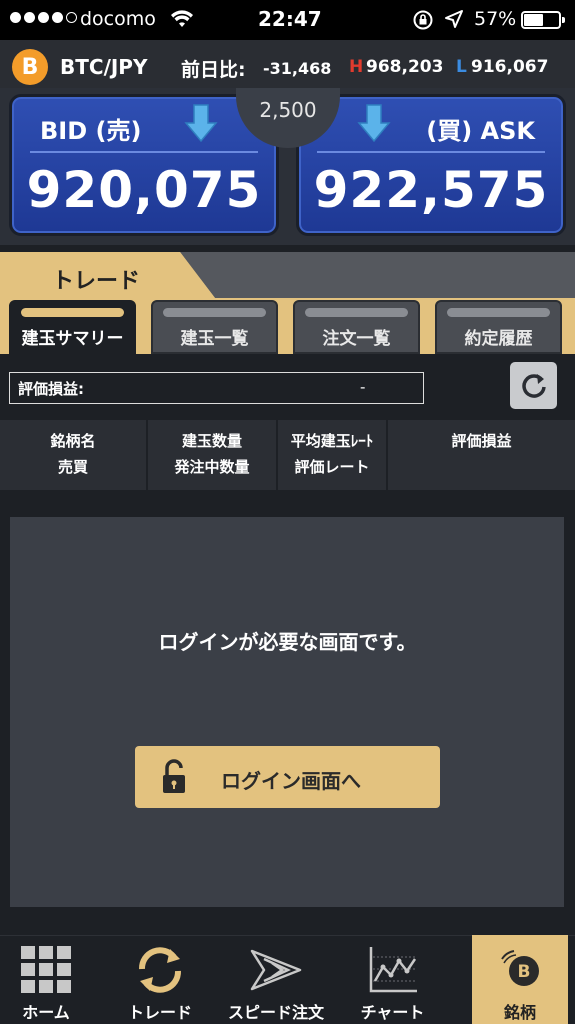 This screenshot has height=1024, width=575. I want to click on tab-label: 注文一覧, so click(356, 339).